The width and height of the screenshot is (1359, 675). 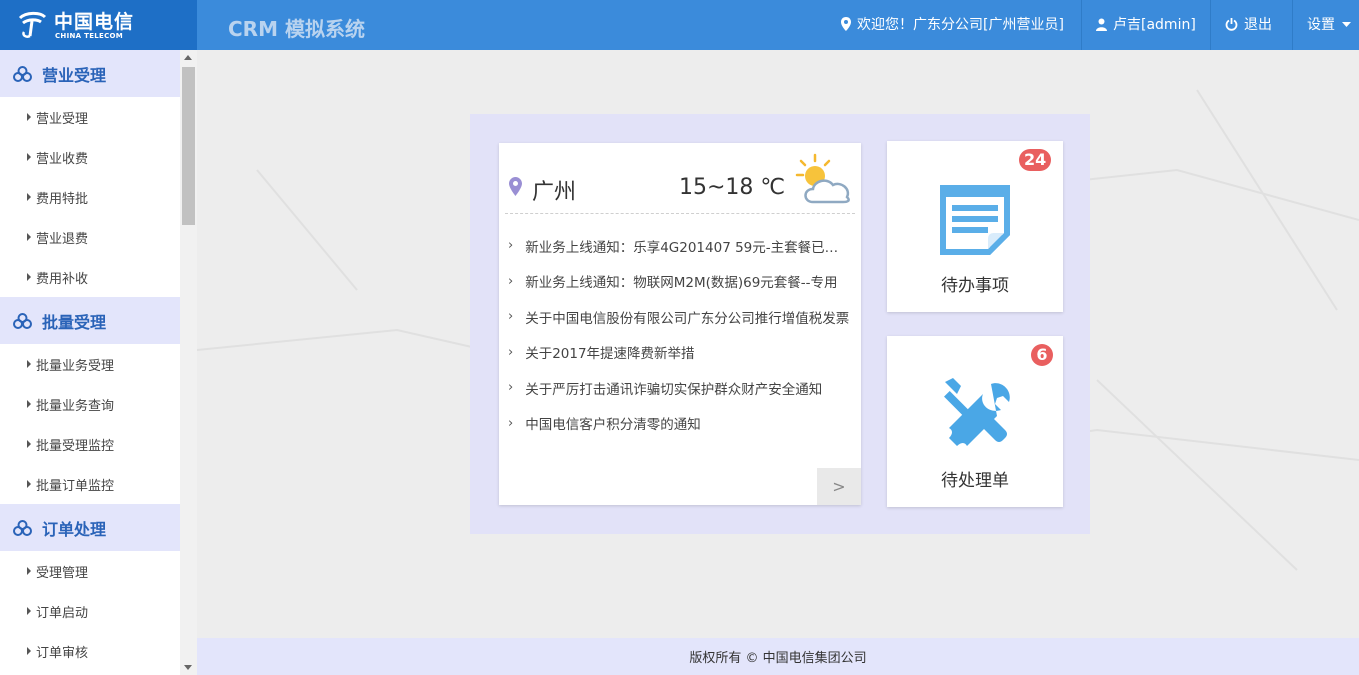 I want to click on sidebar-item-batch-monitor: 批量受理监控, so click(x=90, y=444).